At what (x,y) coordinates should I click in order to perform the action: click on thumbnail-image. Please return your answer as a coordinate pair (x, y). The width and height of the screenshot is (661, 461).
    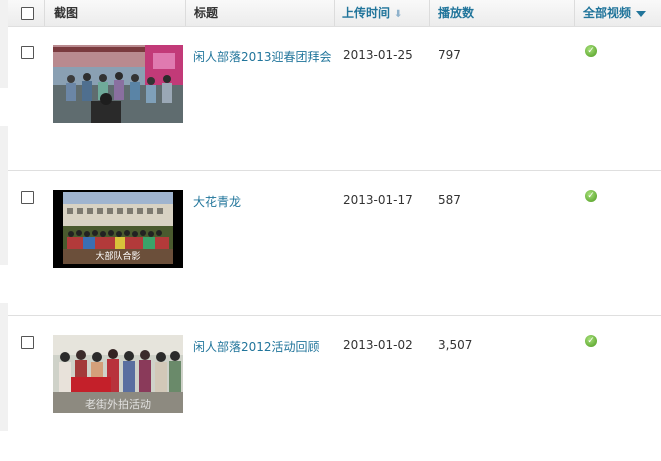
    Looking at the image, I should click on (118, 84).